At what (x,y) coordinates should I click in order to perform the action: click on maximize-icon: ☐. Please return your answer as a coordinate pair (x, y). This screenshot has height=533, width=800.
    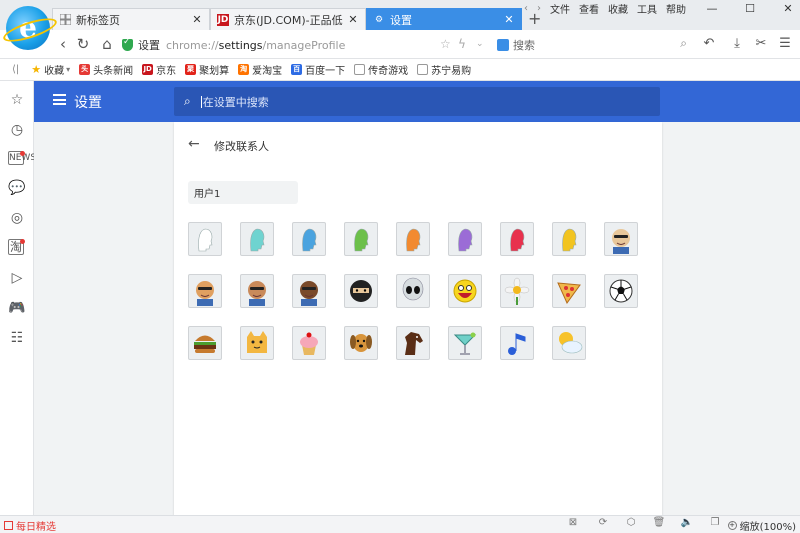
    Looking at the image, I should click on (750, 8).